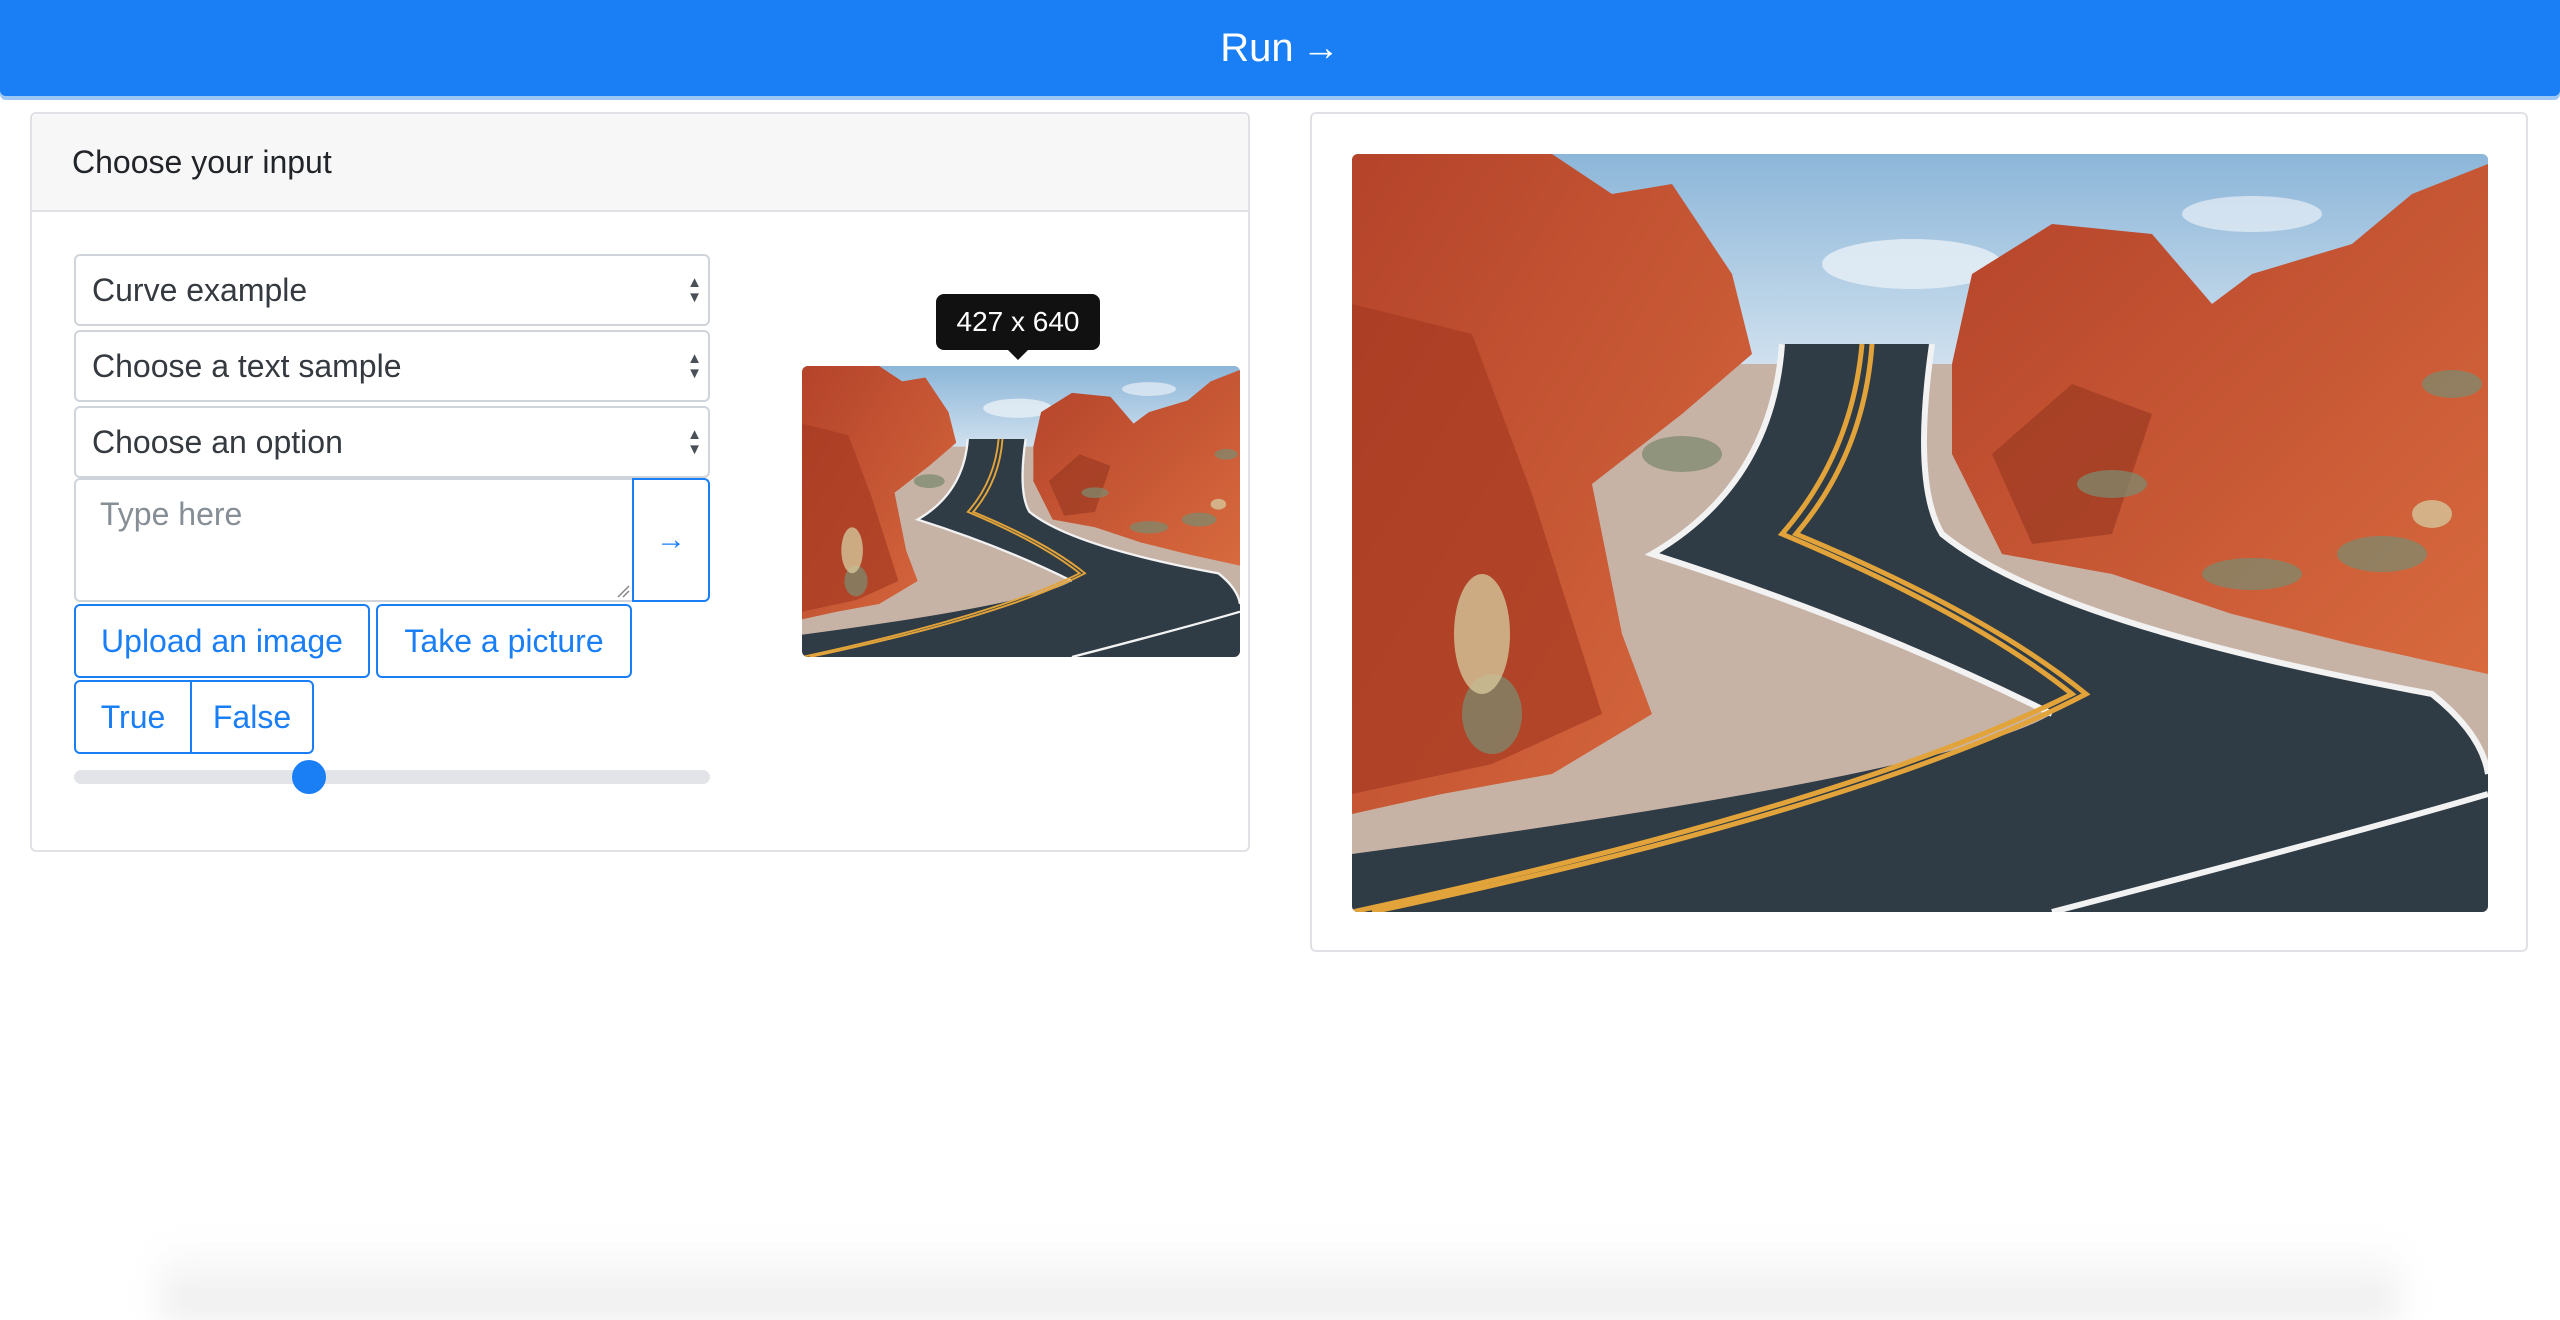  I want to click on resize-handle-icon, so click(623, 591).